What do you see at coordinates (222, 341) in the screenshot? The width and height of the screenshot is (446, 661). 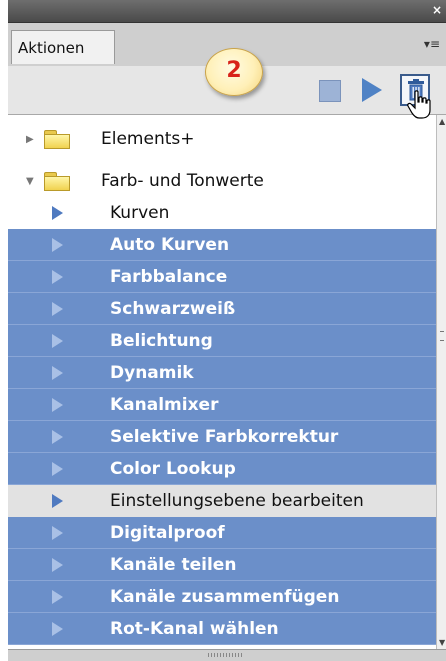 I see `action-row: Belichtung` at bounding box center [222, 341].